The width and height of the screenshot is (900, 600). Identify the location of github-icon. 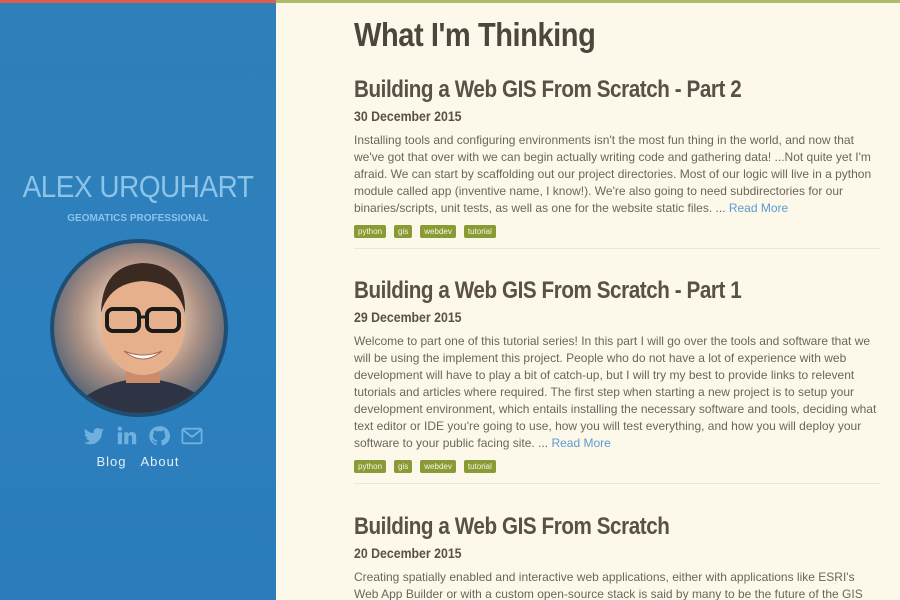
(159, 436).